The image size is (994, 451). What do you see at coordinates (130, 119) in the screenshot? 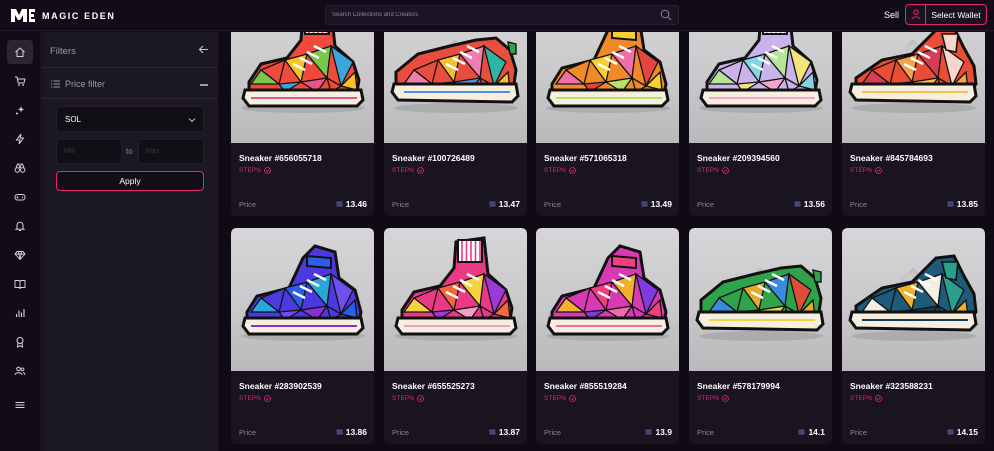
I see `currency-select: SOL` at bounding box center [130, 119].